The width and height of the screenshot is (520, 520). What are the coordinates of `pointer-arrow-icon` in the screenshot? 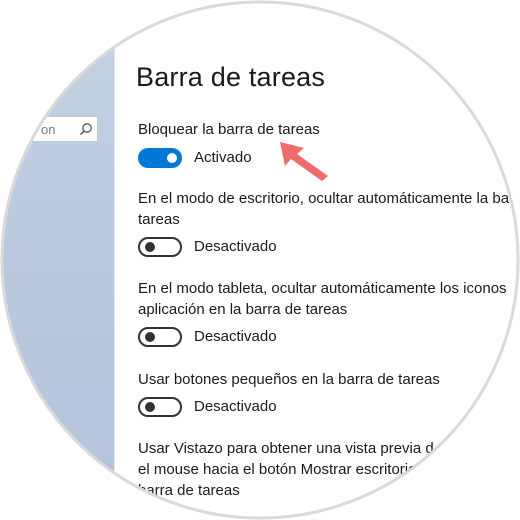 It's located at (304, 161).